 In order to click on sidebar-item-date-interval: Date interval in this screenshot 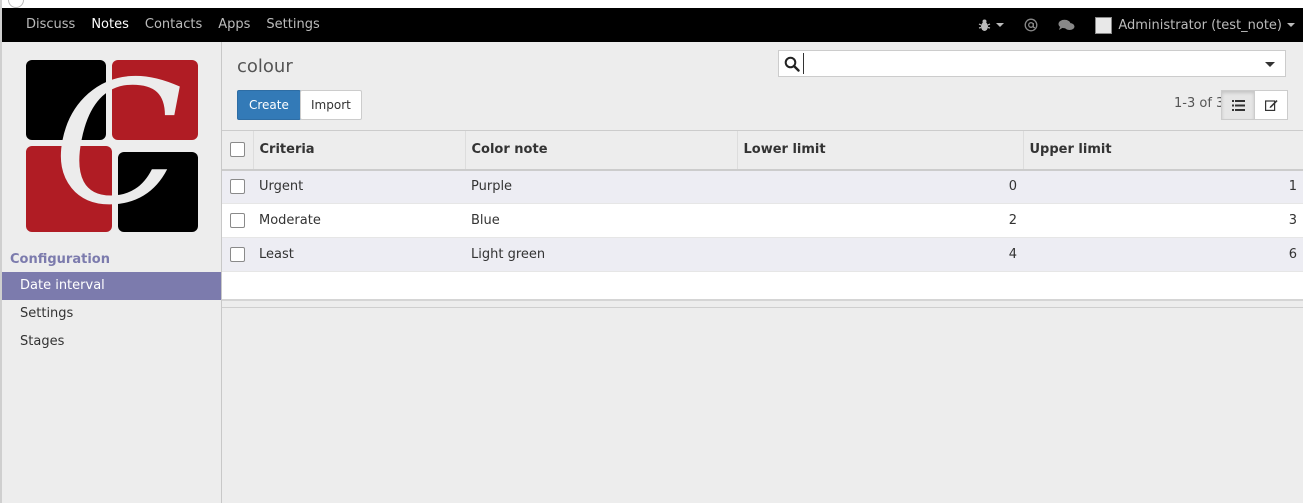, I will do `click(111, 286)`.